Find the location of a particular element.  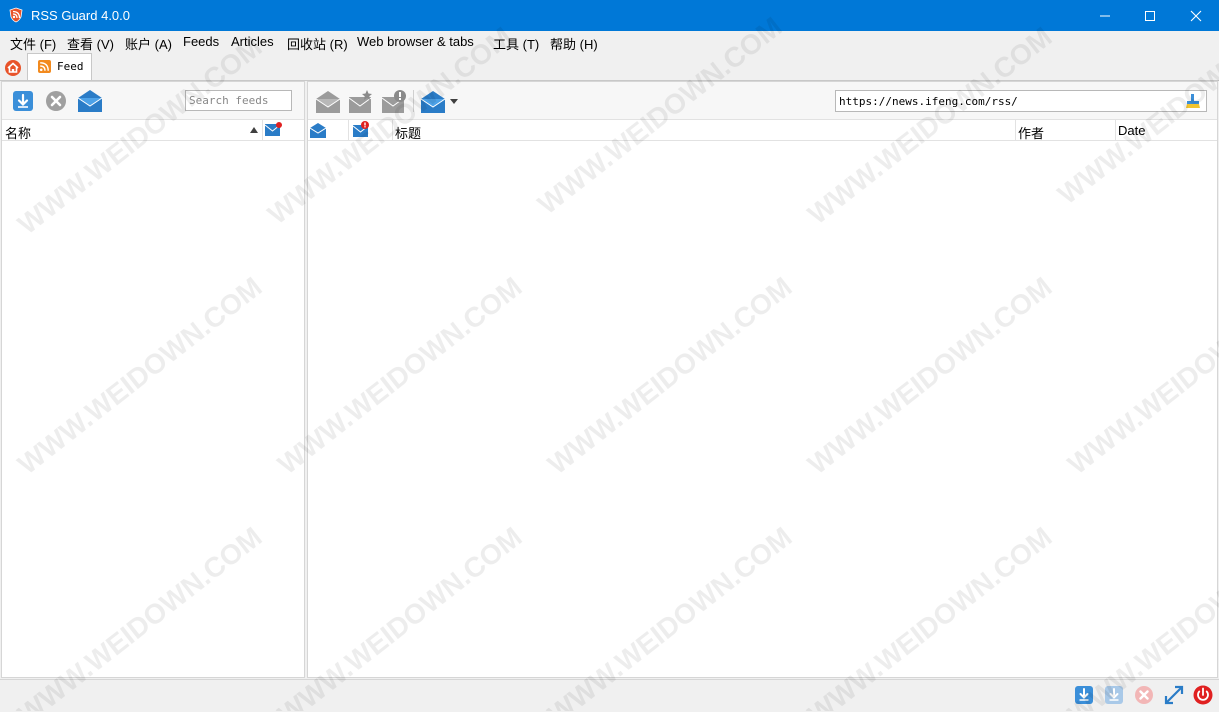

update-feeds-button is located at coordinates (23, 101).